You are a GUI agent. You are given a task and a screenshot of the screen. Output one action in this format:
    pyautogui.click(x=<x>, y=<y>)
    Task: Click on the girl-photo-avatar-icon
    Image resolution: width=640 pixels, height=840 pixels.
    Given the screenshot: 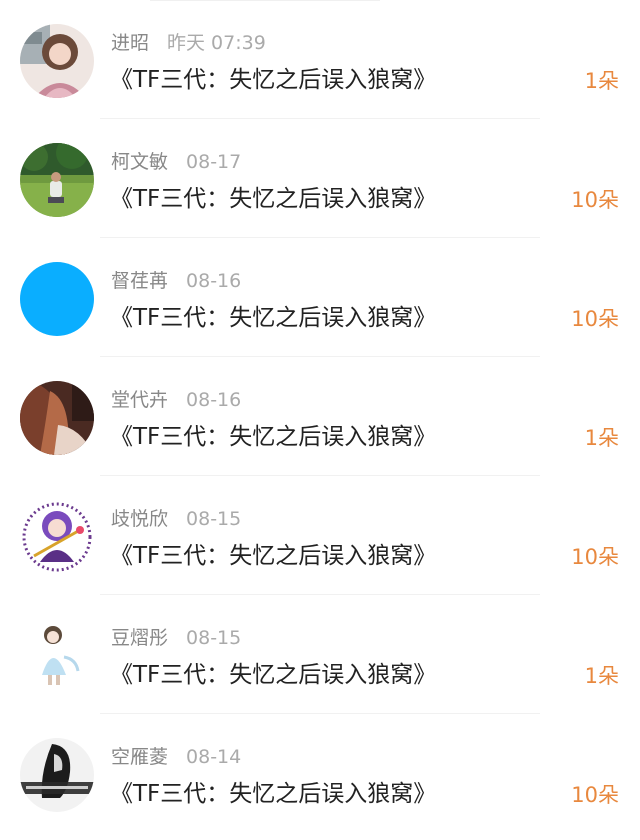 What is the action you would take?
    pyautogui.click(x=57, y=61)
    